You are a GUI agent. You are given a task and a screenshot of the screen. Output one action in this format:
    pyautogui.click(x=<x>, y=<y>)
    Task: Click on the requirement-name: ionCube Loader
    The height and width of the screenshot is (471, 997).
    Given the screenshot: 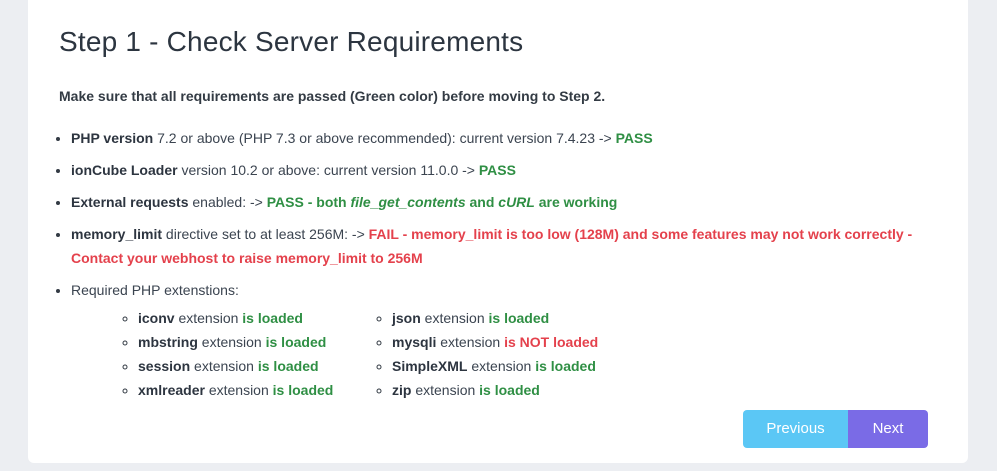 What is the action you would take?
    pyautogui.click(x=124, y=170)
    